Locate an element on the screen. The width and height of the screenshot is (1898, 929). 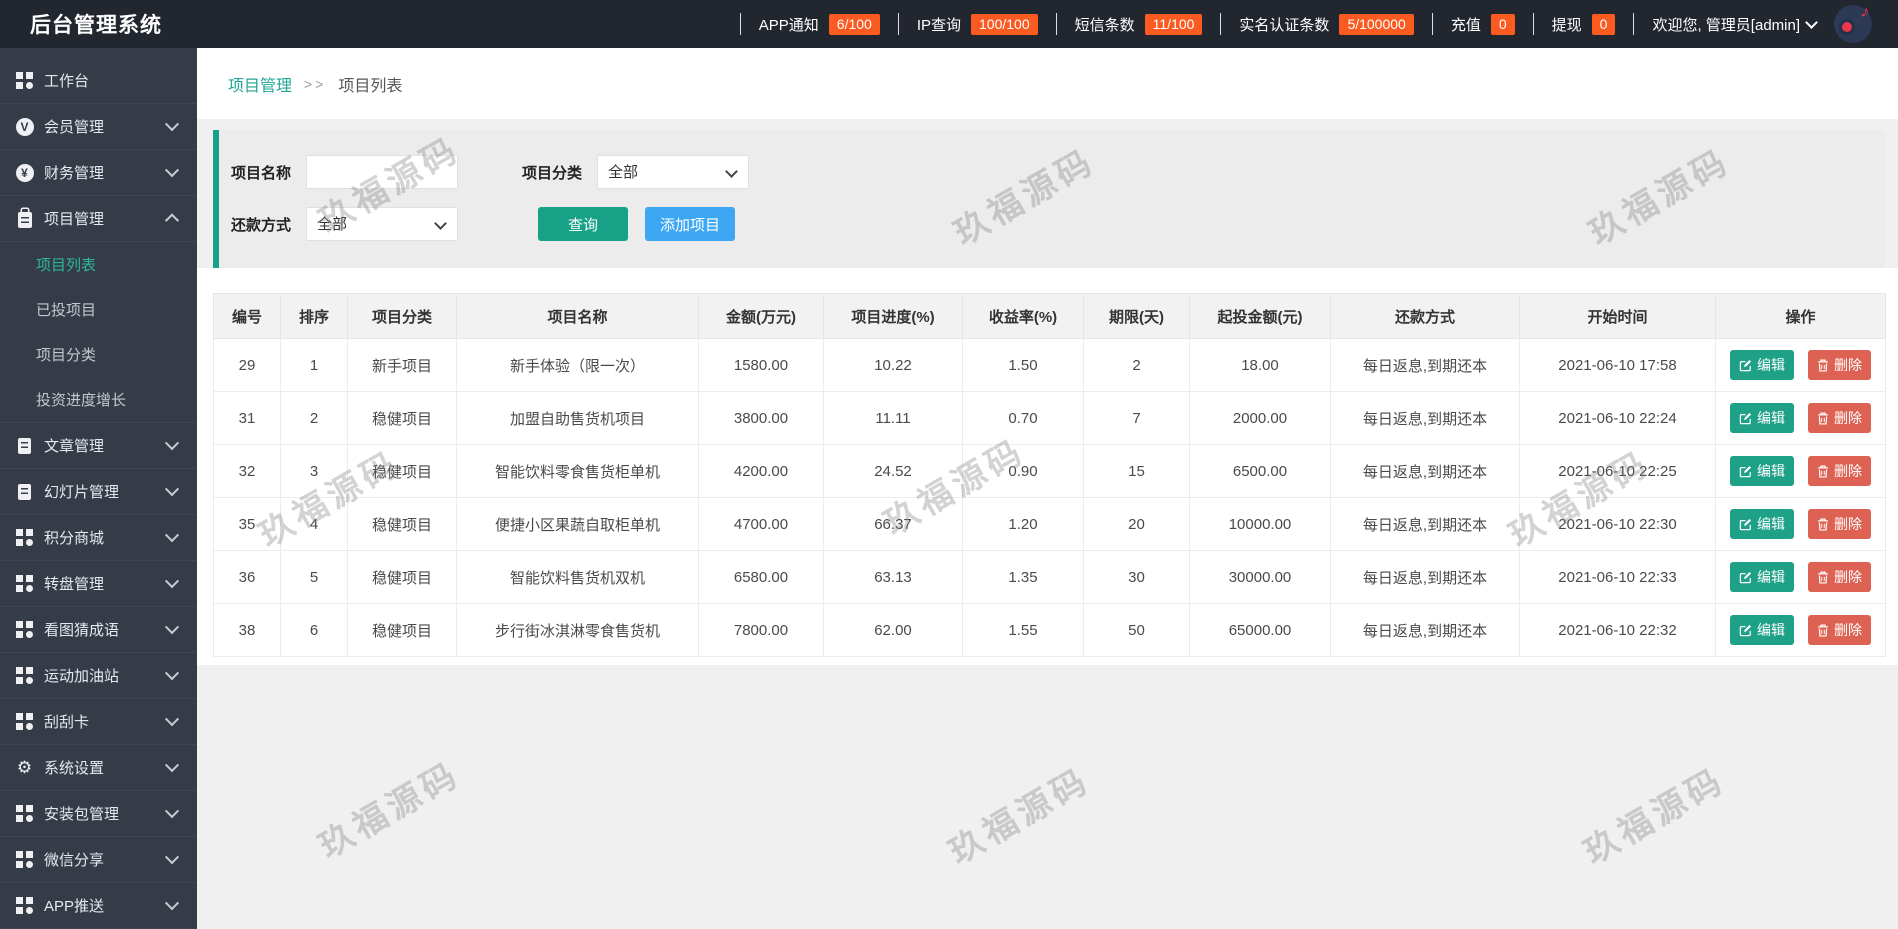
cell-name: 加盟自助售货机项目 is located at coordinates (577, 418).